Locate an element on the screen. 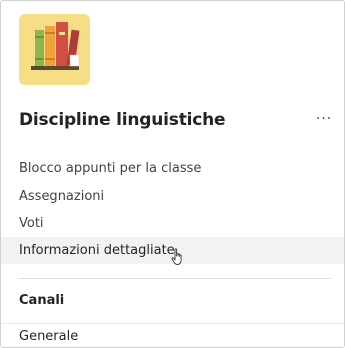 The height and width of the screenshot is (348, 345). team-name: Discipline linguistiche is located at coordinates (122, 120).